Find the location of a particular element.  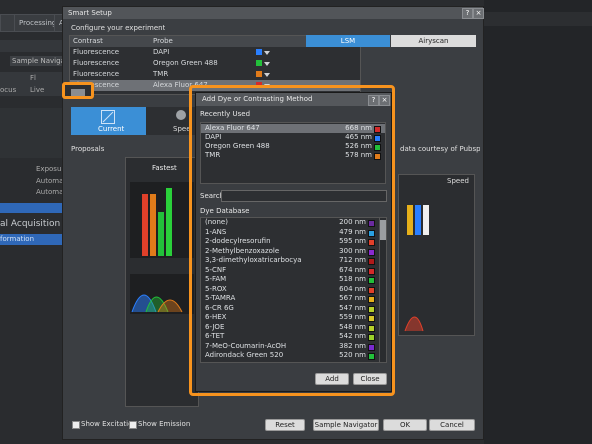

bg-information-bar: formation is located at coordinates (31, 239).